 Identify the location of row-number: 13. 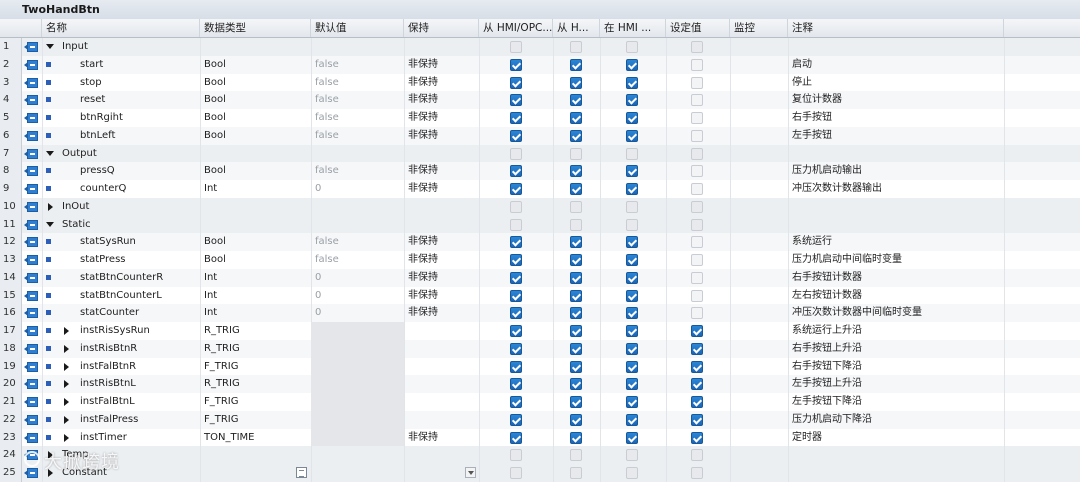
(11, 260).